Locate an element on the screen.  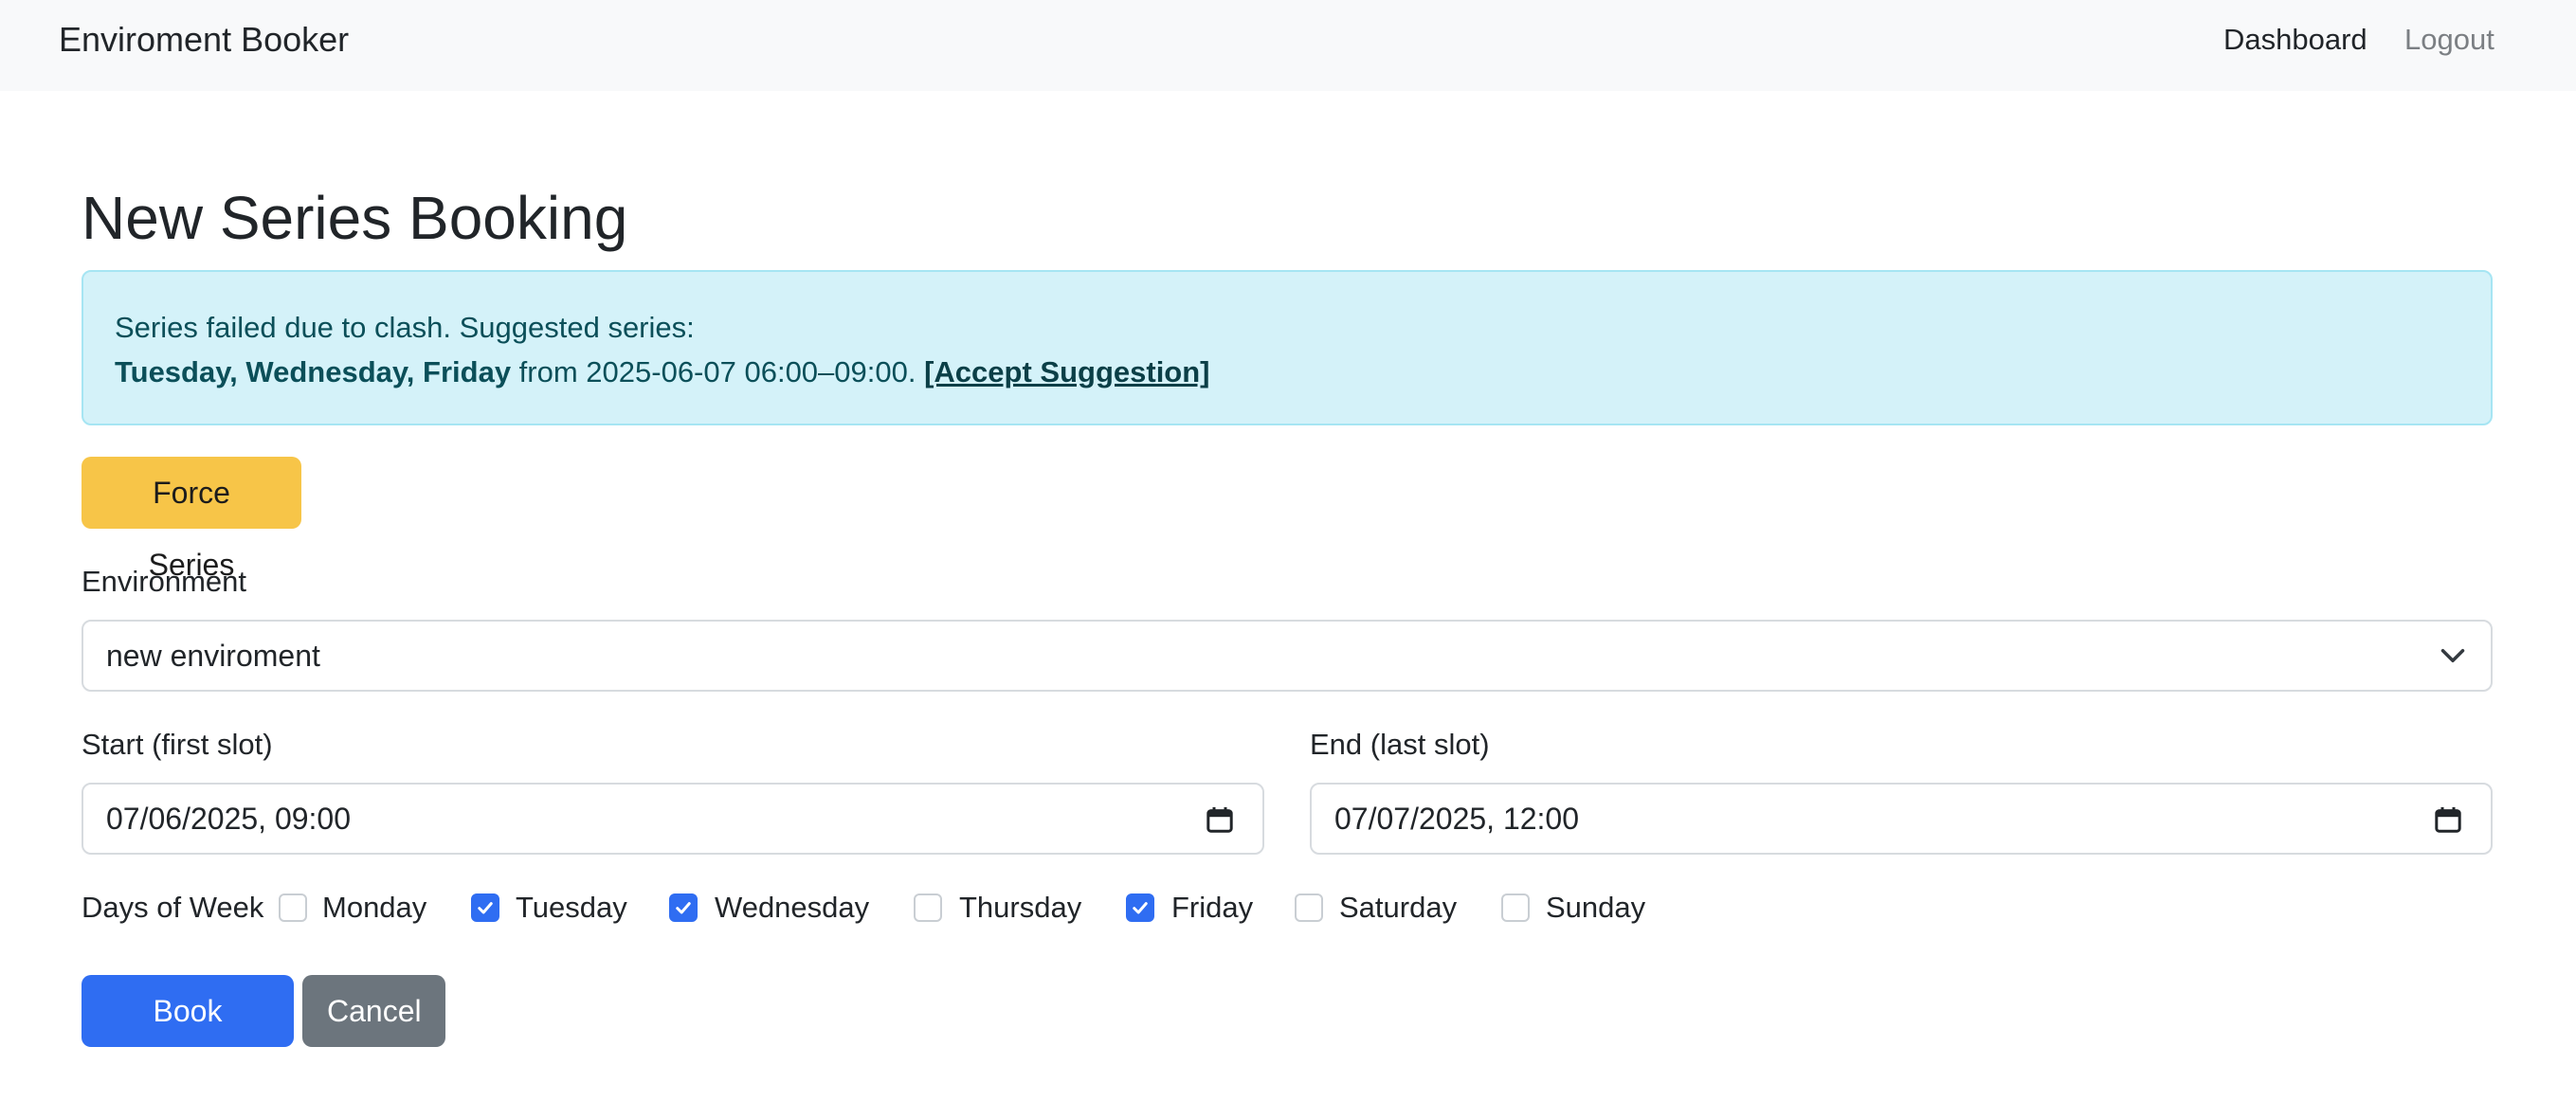
checkbox-thursday is located at coordinates (928, 908).